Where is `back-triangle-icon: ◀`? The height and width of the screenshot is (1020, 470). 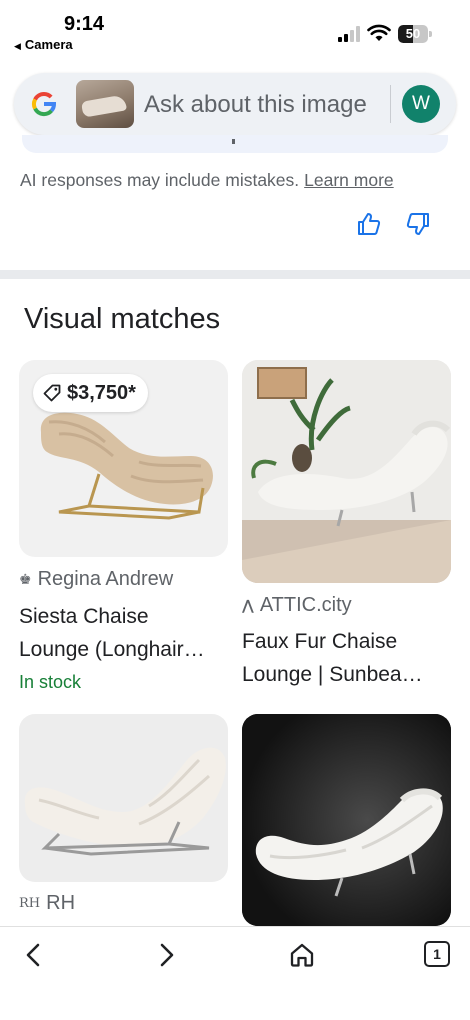 back-triangle-icon: ◀ is located at coordinates (17, 46).